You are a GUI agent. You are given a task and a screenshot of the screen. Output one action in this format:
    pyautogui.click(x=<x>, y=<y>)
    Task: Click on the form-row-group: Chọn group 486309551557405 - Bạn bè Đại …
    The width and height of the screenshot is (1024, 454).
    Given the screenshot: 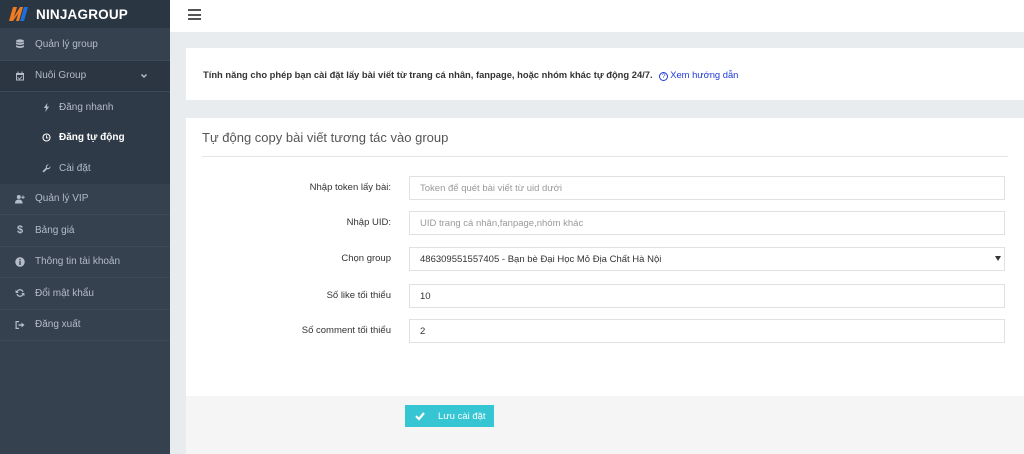 What is the action you would take?
    pyautogui.click(x=605, y=259)
    